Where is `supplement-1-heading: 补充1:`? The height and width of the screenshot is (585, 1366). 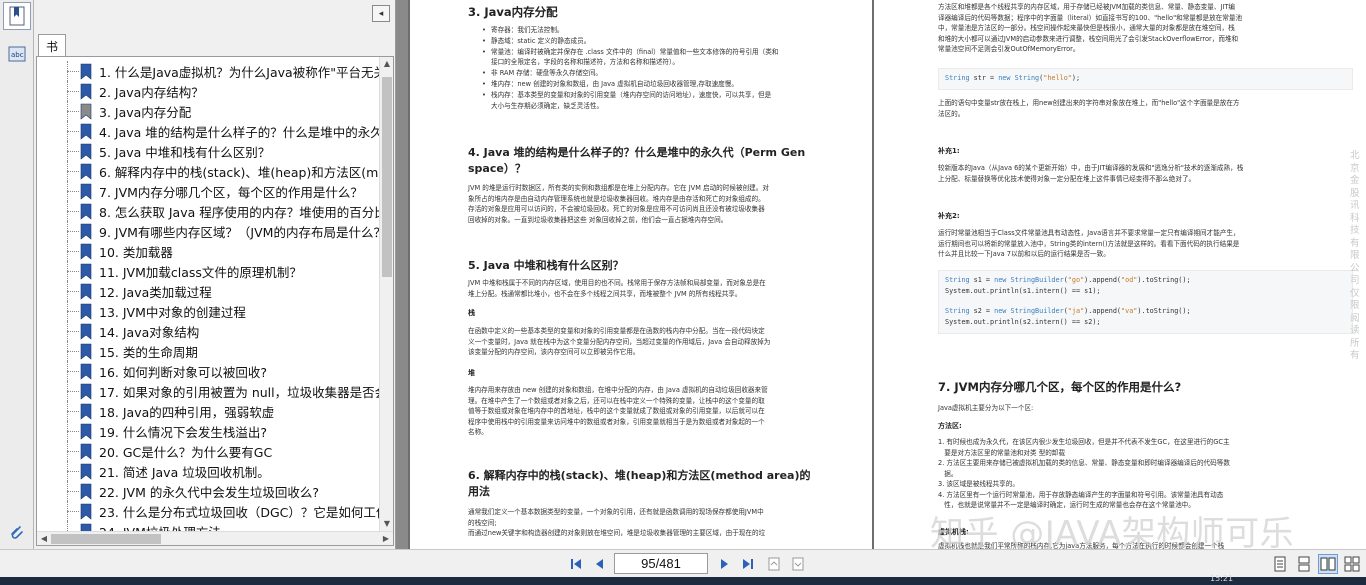
supplement-1-heading: 补充1: is located at coordinates (949, 151).